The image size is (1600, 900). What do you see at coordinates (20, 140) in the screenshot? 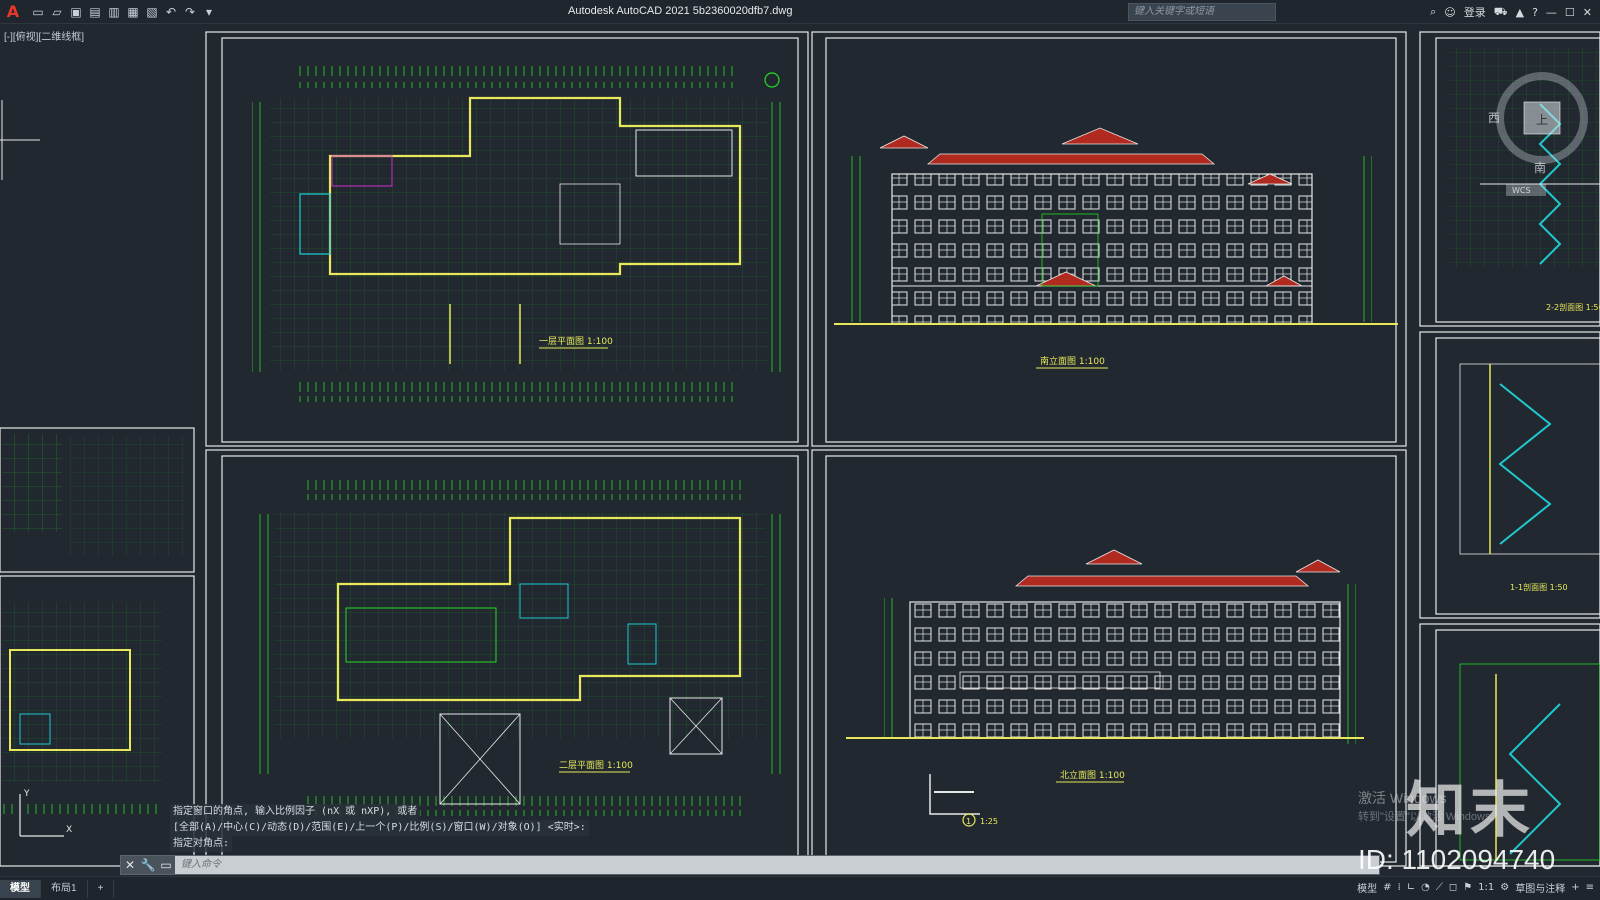
I see `crosshair-cursor` at bounding box center [20, 140].